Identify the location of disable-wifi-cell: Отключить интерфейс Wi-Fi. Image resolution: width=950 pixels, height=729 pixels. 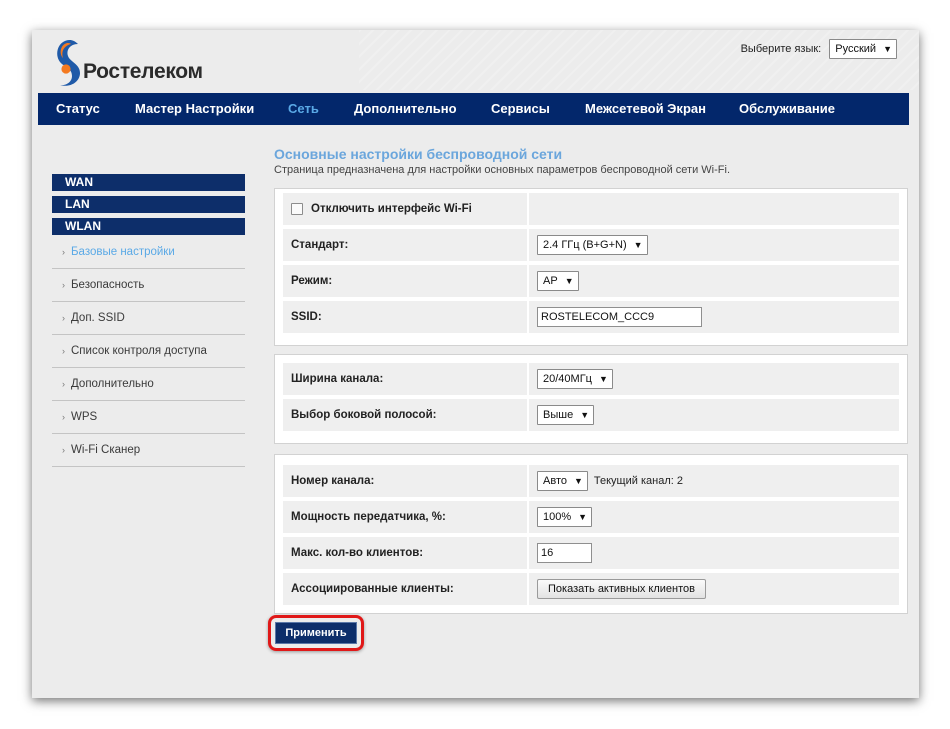
(406, 209).